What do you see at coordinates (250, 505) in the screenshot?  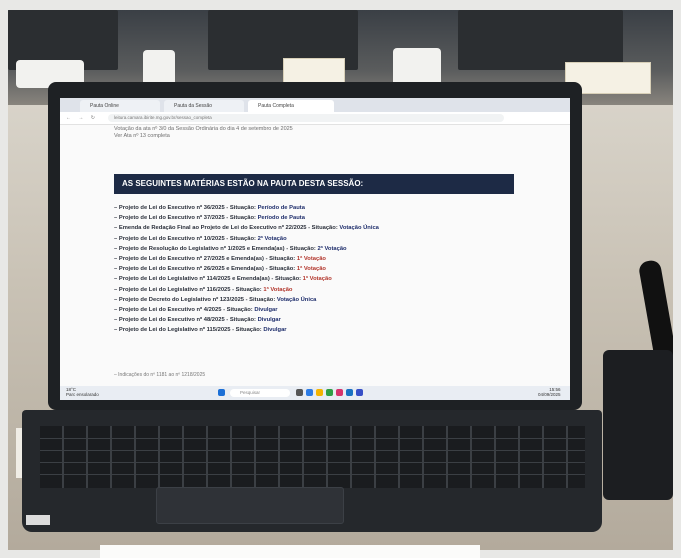 I see `touchpad` at bounding box center [250, 505].